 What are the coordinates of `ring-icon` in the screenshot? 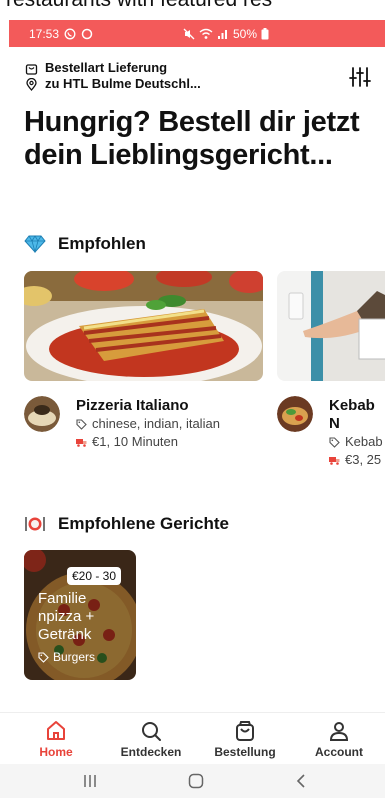 It's located at (87, 34).